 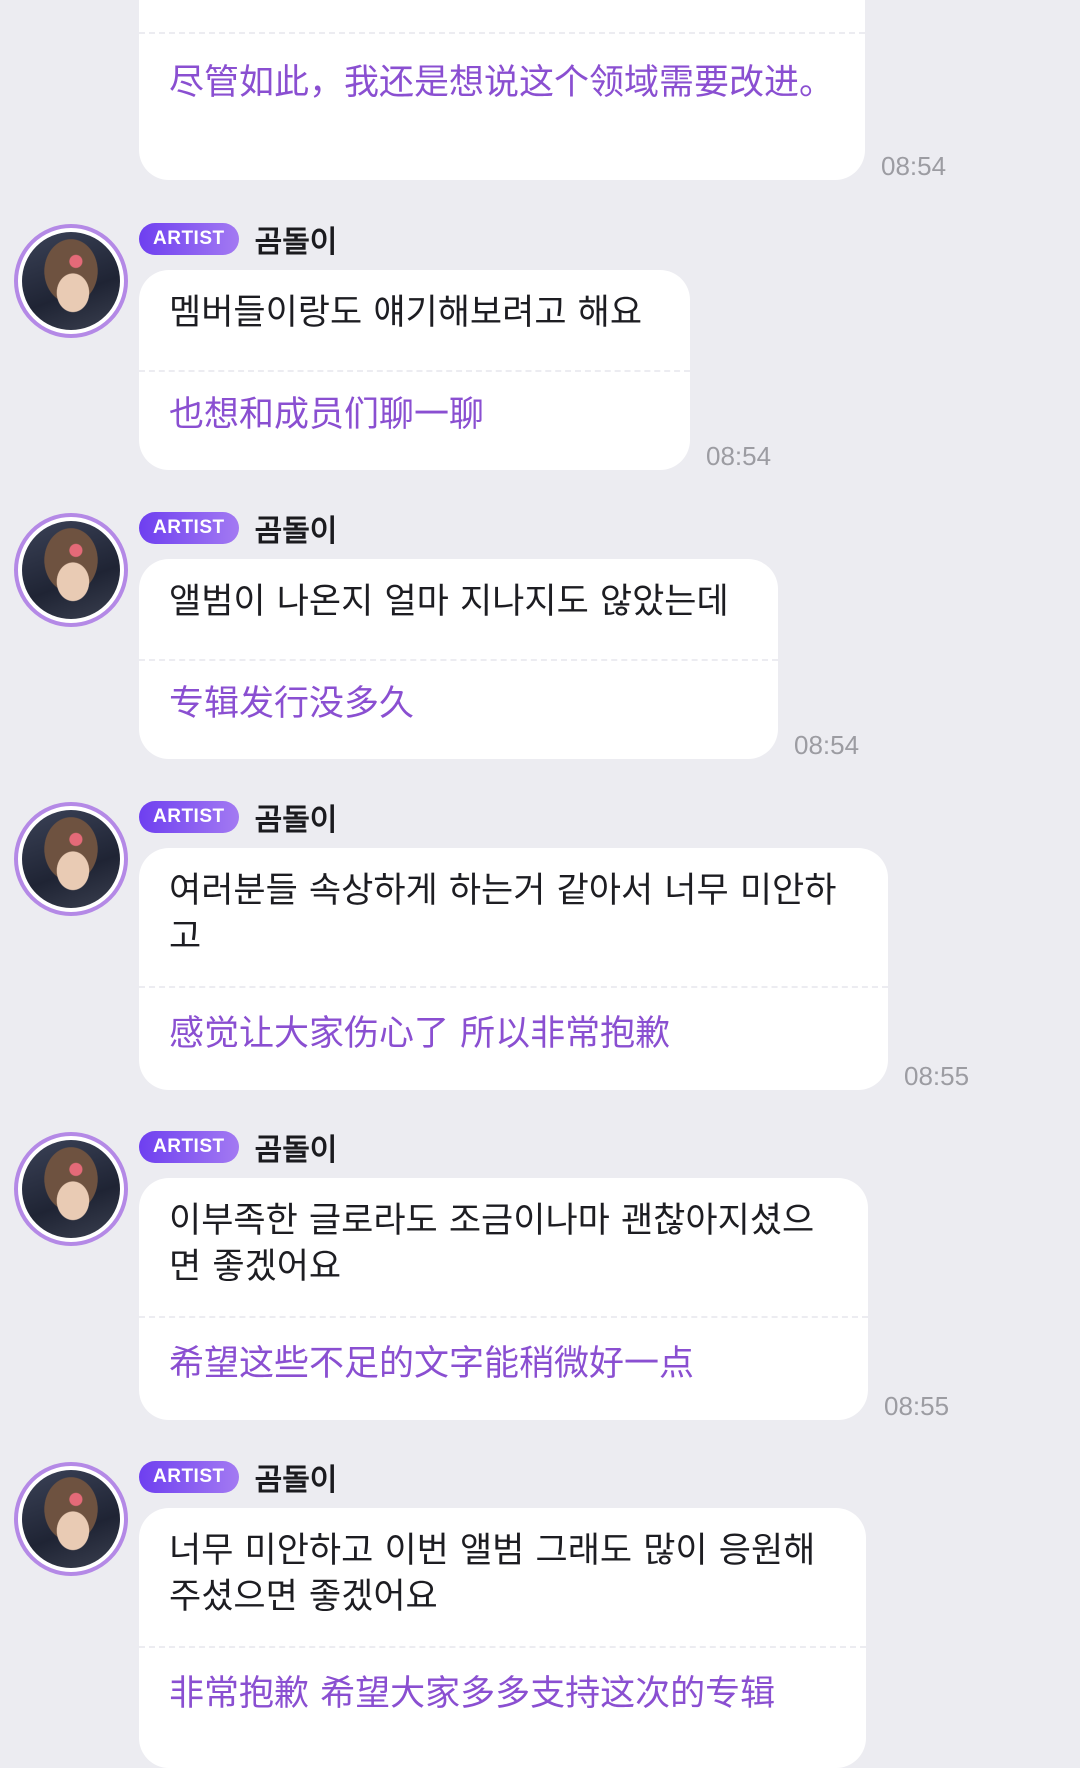 I want to click on message-original: 앨범이 나온지 얼마 지나지도 않았는데, so click(x=449, y=602).